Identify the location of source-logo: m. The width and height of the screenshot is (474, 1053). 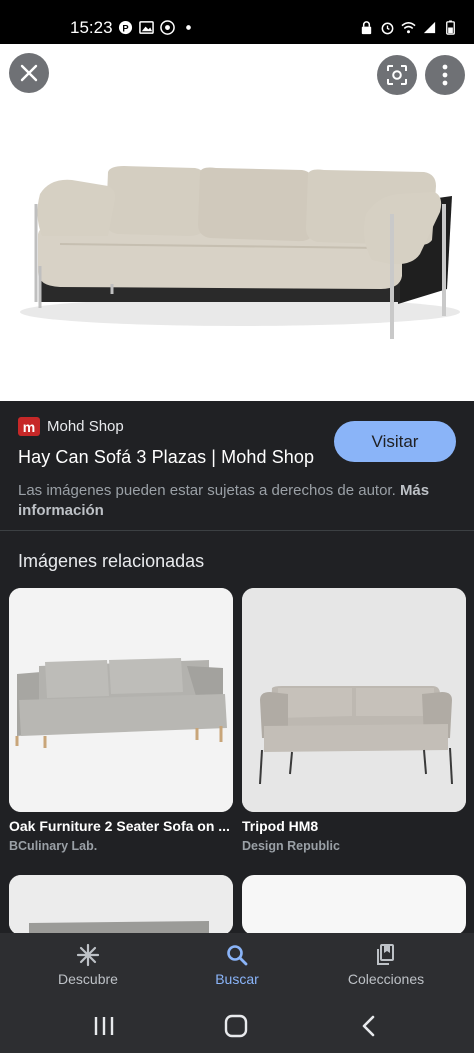
(29, 426).